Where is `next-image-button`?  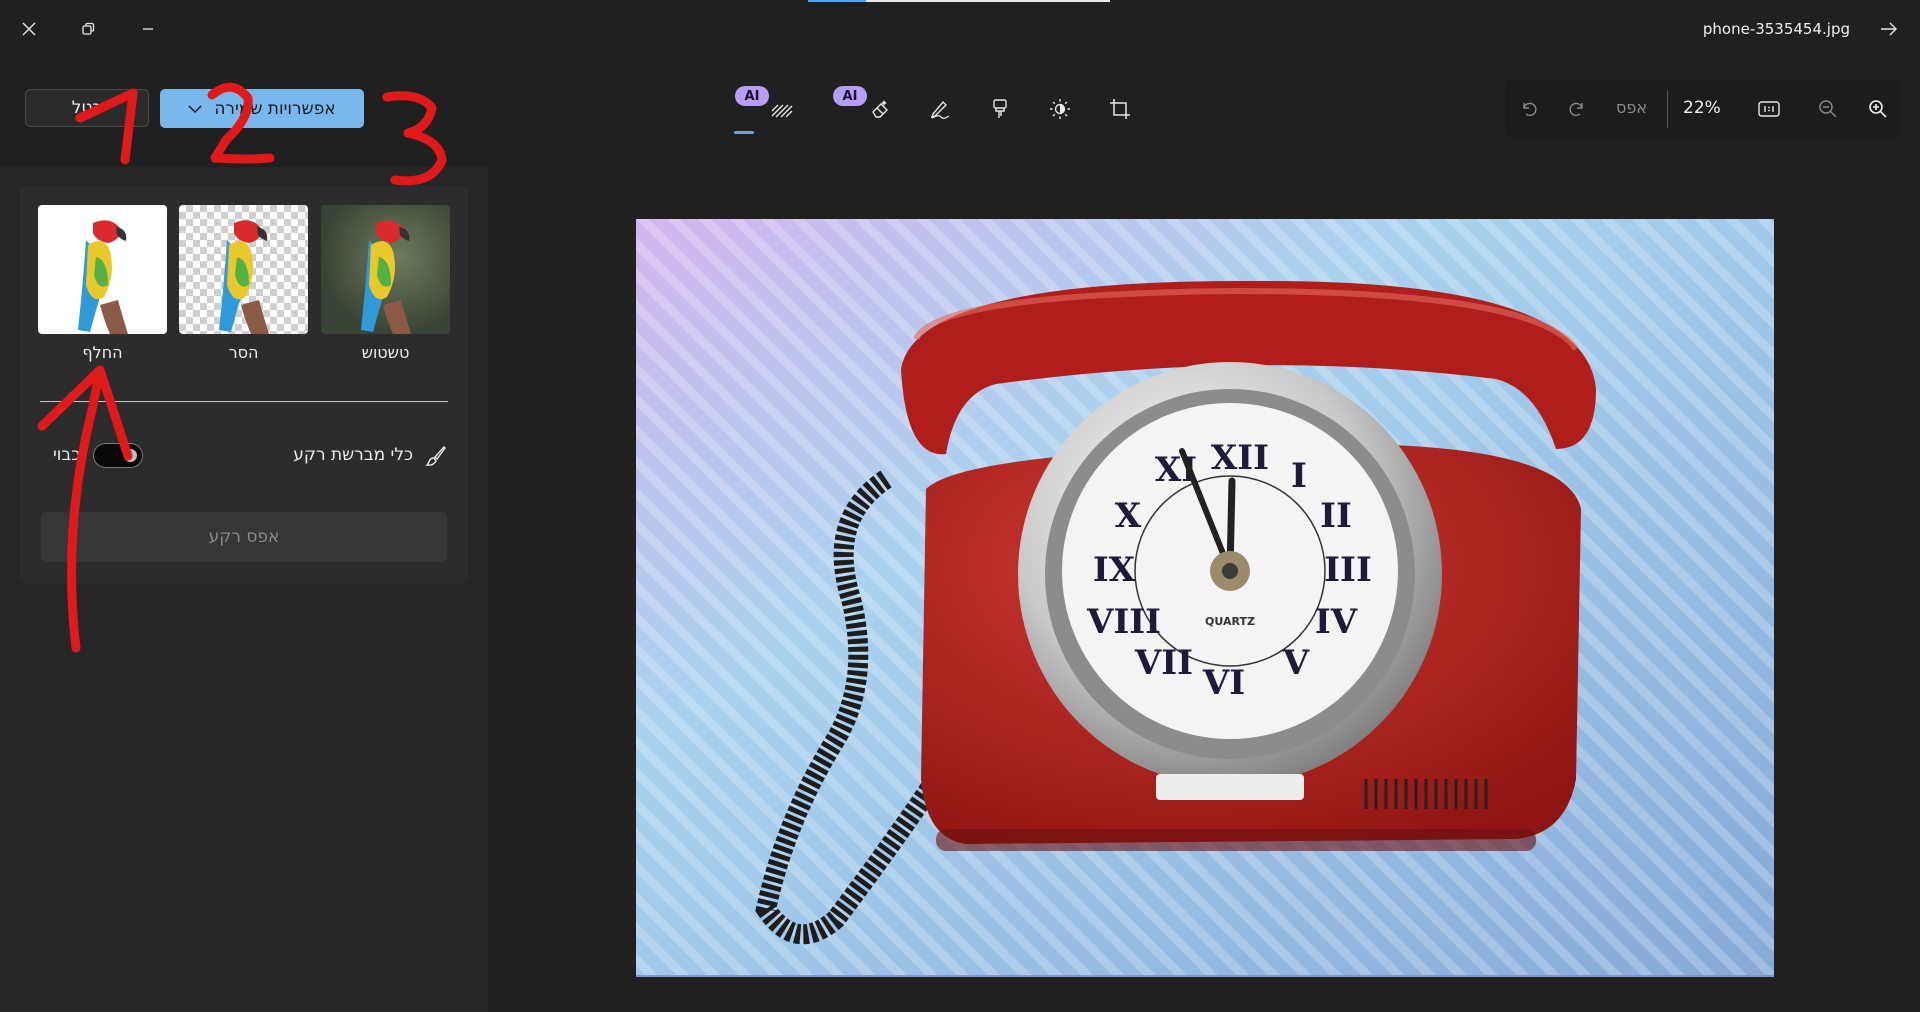
next-image-button is located at coordinates (1889, 29).